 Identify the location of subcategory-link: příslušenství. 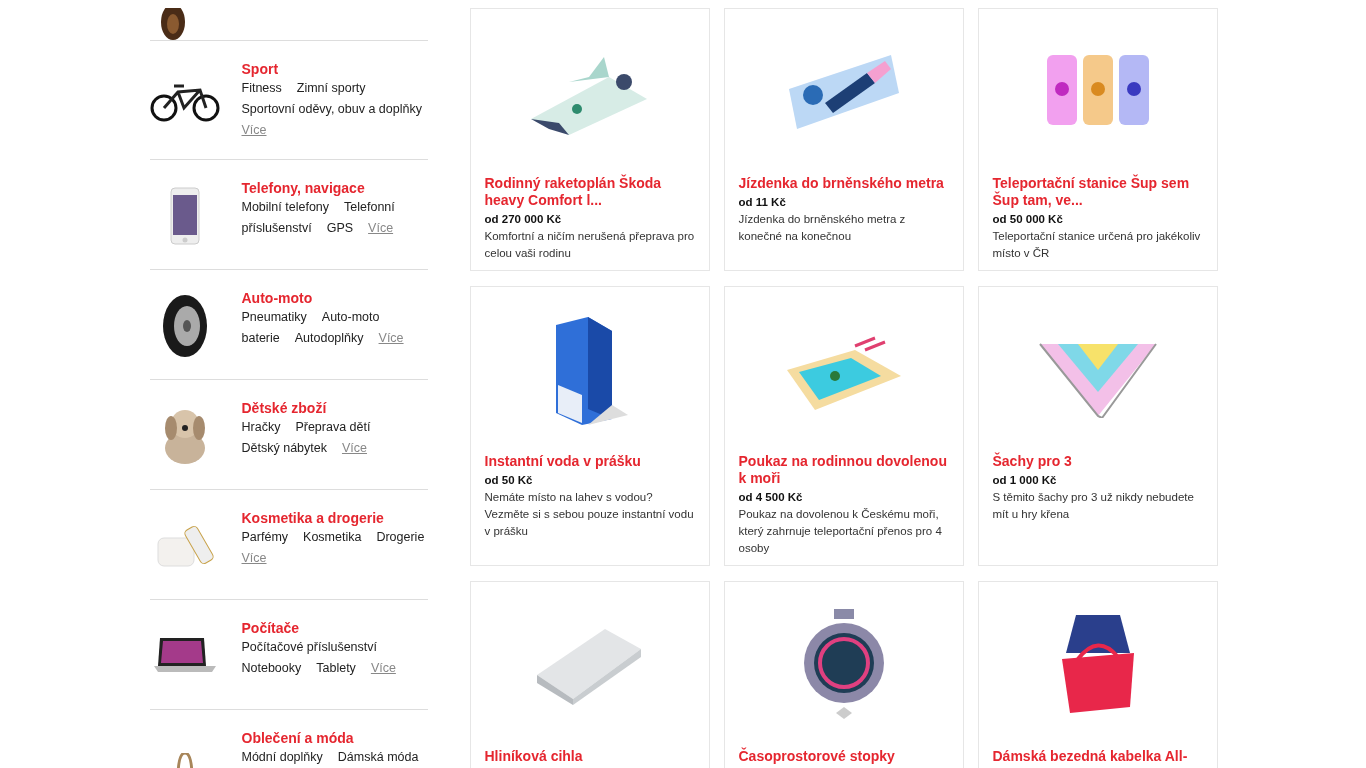
(276, 228).